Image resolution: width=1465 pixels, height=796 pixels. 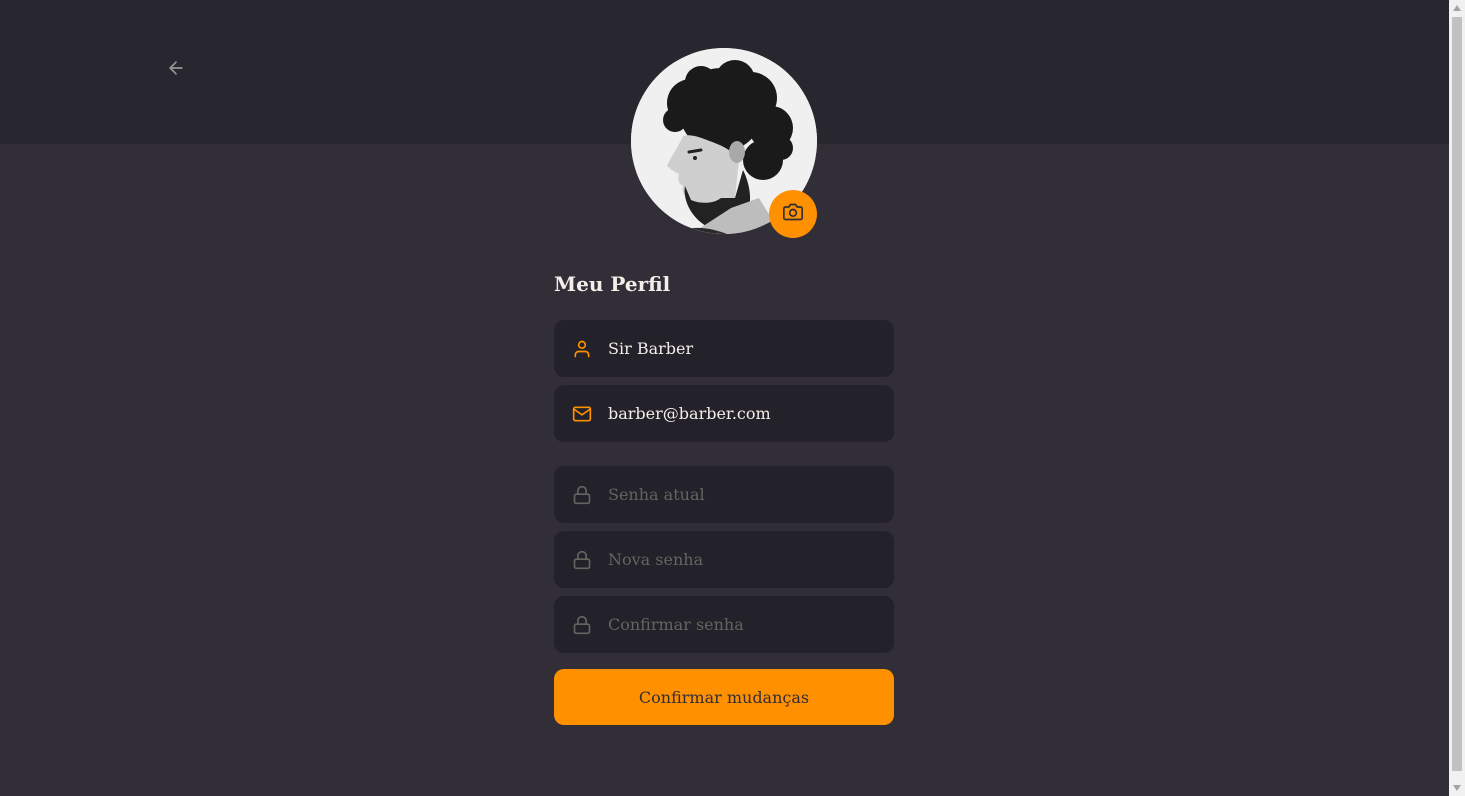 I want to click on arrow-left-icon, so click(x=176, y=70).